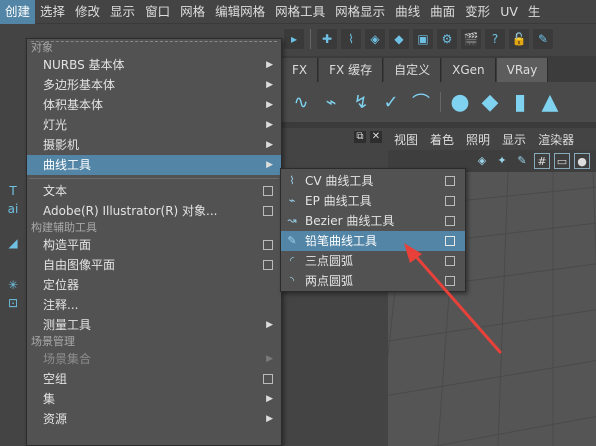 This screenshot has width=596, height=446. I want to click on menu-surfaces: 曲面, so click(442, 12).